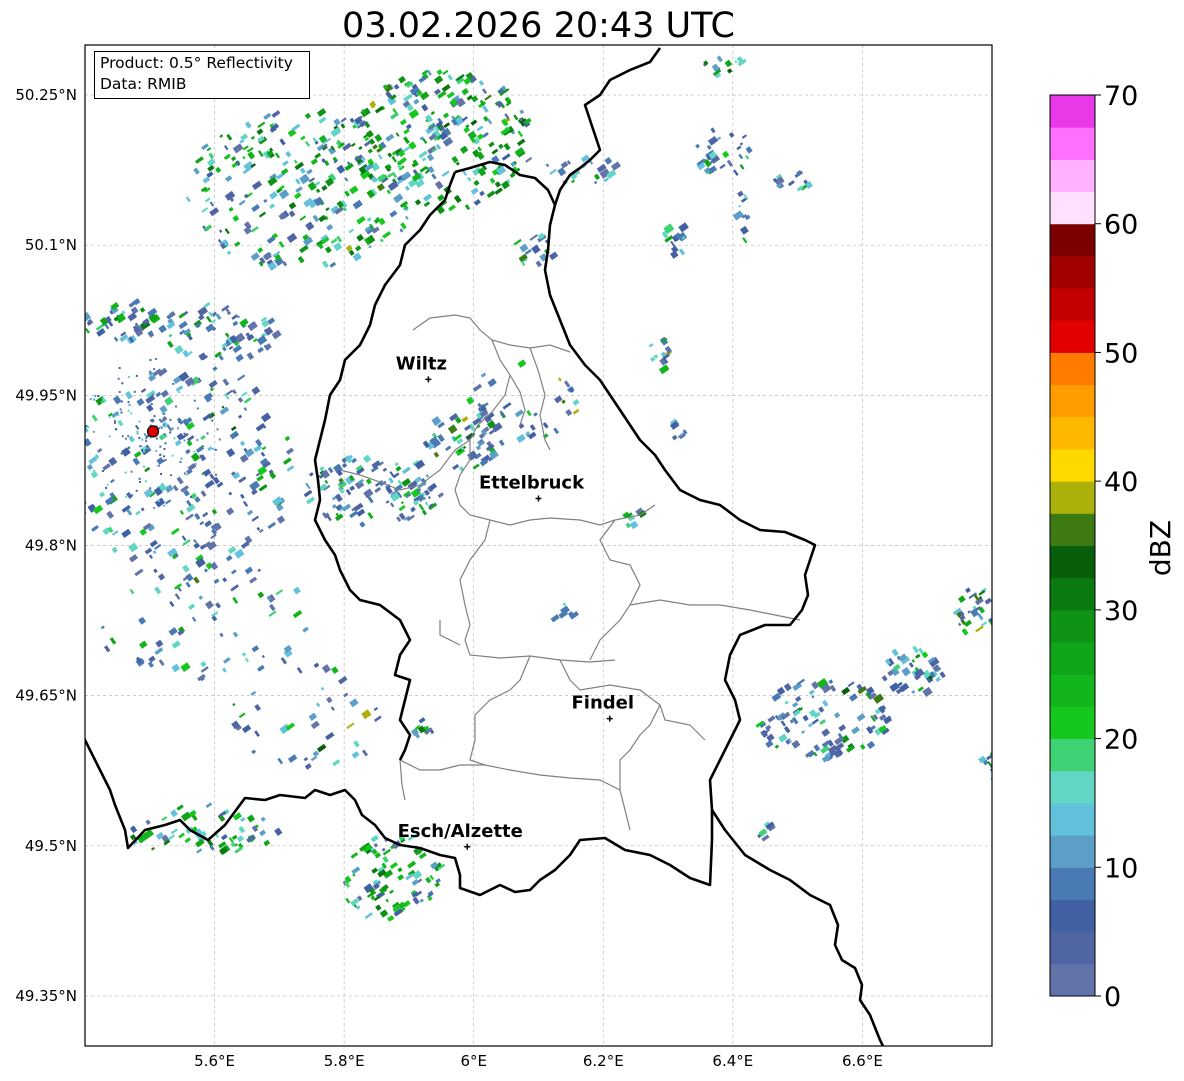 The width and height of the screenshot is (1184, 1081). Describe the element at coordinates (862, 1061) in the screenshot. I see `lon-tick-label: 6.6°E` at that location.